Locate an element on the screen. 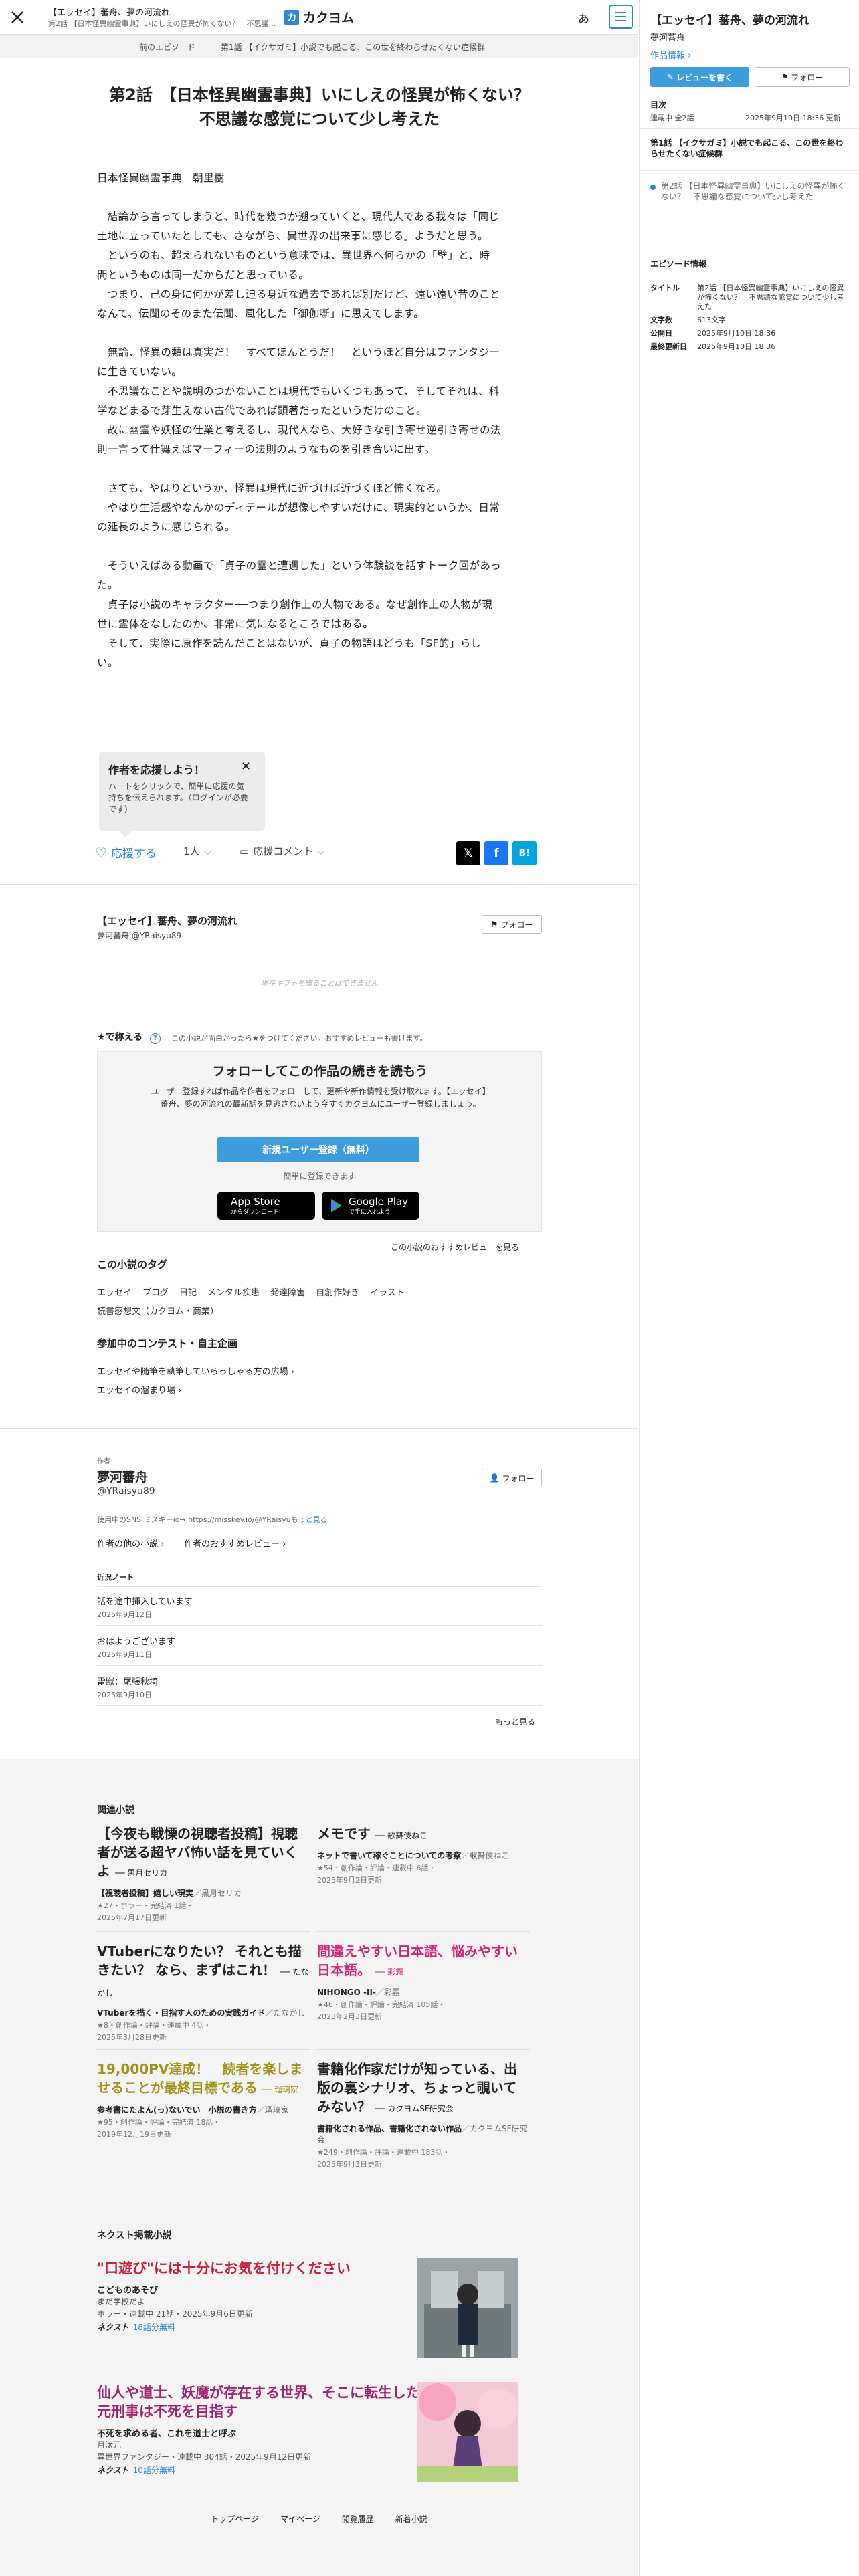 The image size is (859, 2576). sidebar-work-title: 【エッセイ】蕃舟、夢の河流れ is located at coordinates (750, 21).